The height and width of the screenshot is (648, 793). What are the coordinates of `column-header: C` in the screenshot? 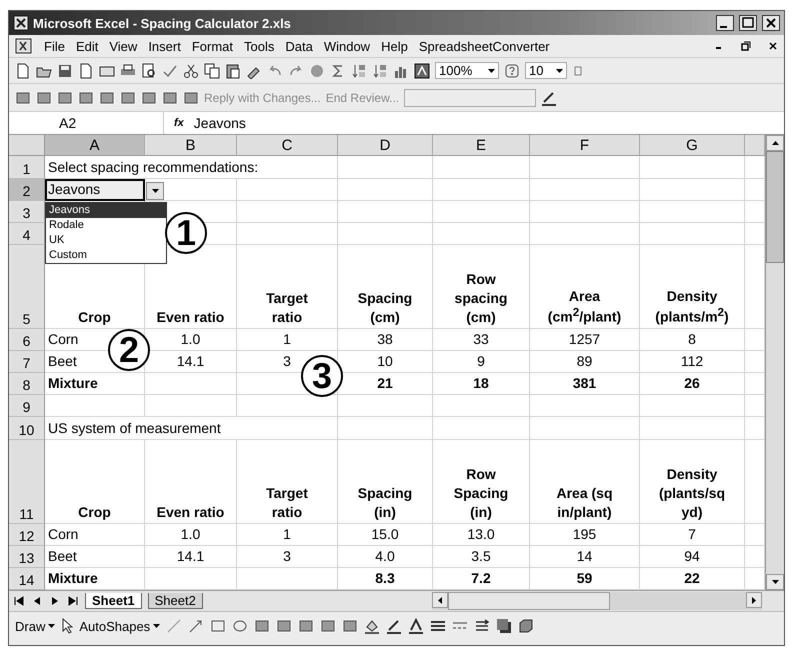 It's located at (287, 145).